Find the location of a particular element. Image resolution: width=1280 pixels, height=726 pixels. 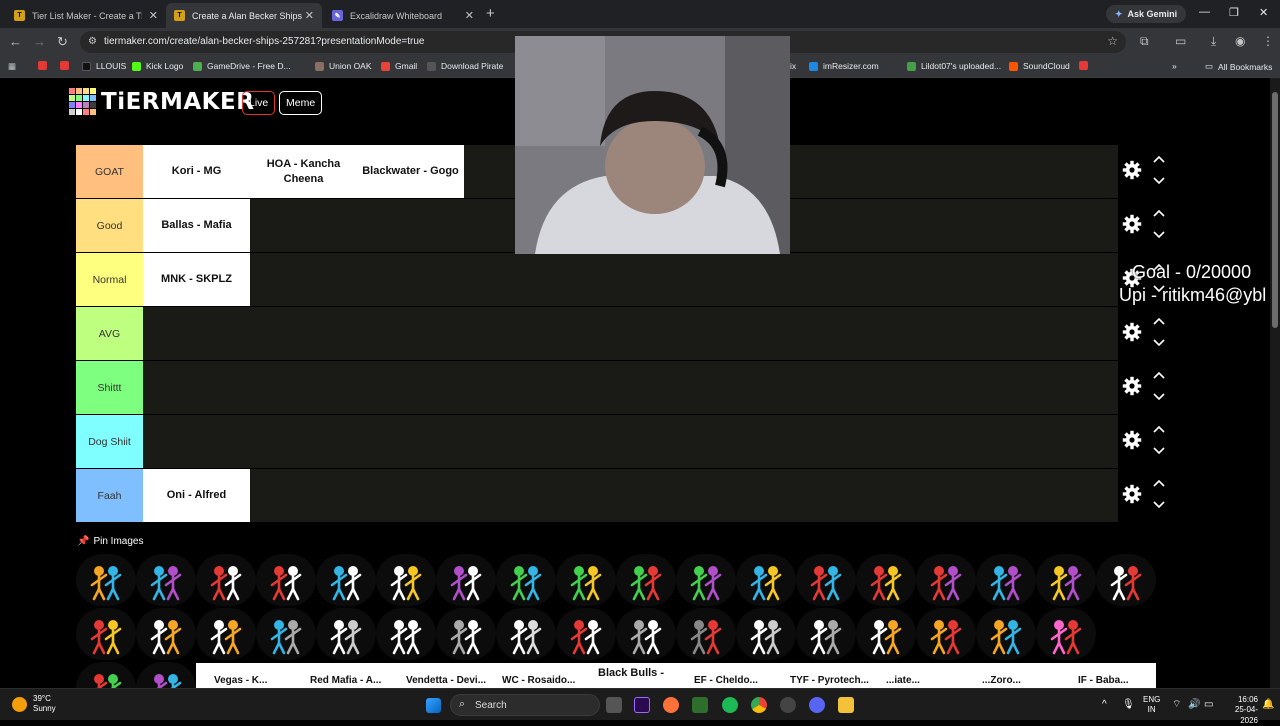

weather-widget: 39°C Sunny is located at coordinates (34, 704).